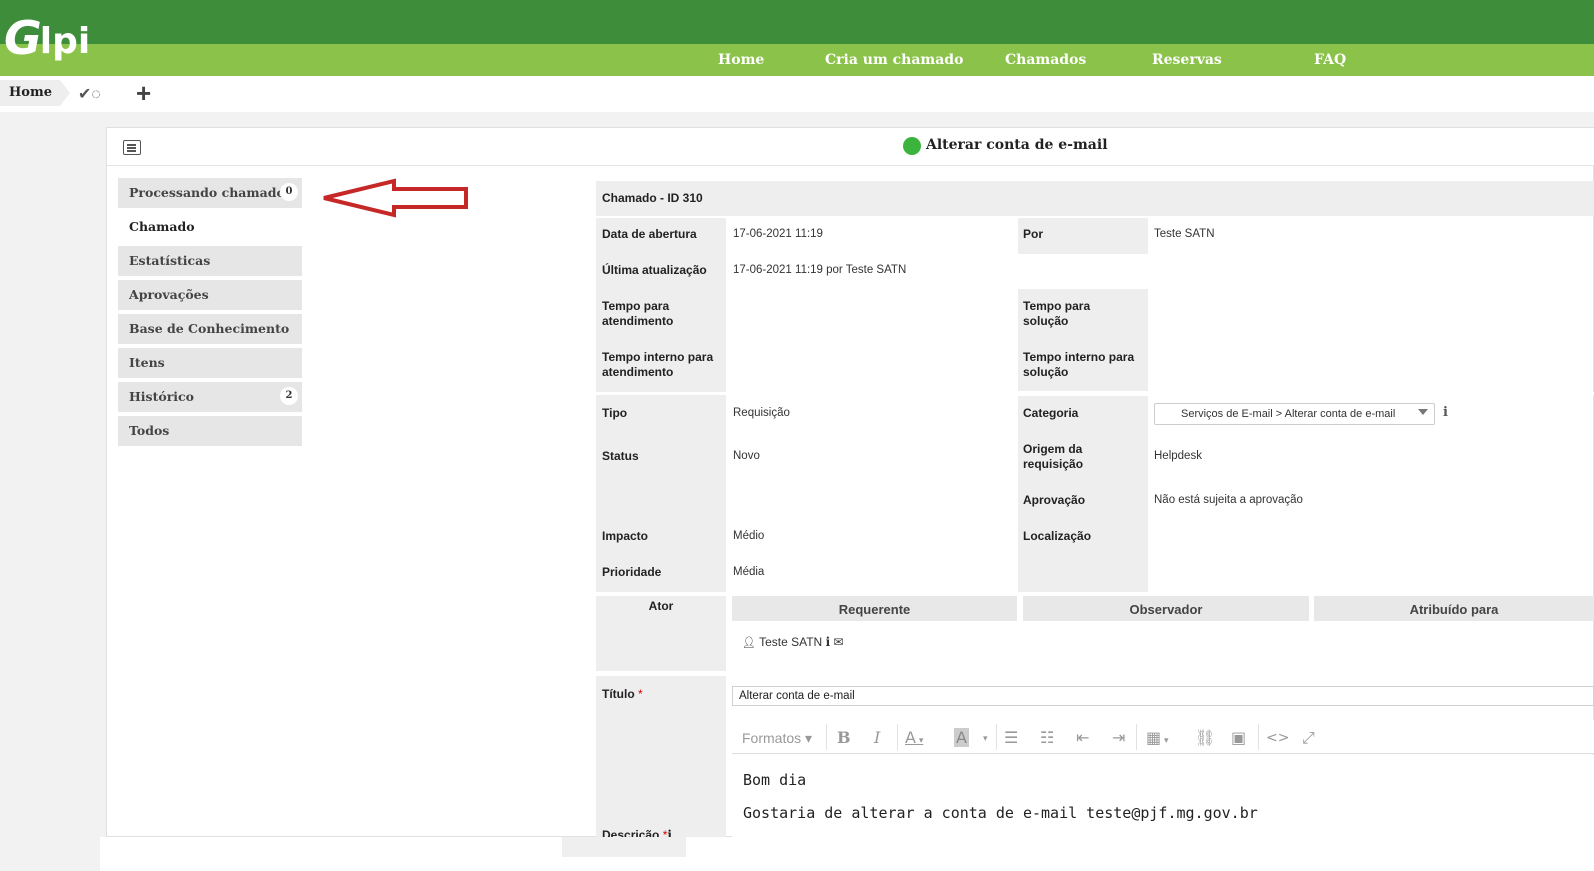 Image resolution: width=1594 pixels, height=871 pixels. I want to click on table-icon: ▦ ▾, so click(1157, 737).